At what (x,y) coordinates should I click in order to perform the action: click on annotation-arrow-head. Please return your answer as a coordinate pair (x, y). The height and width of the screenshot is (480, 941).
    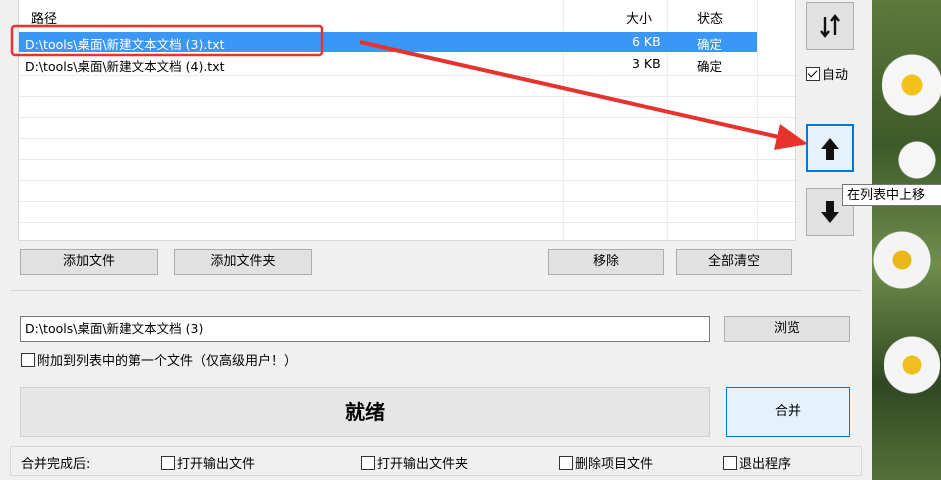
    Looking at the image, I should click on (791, 137).